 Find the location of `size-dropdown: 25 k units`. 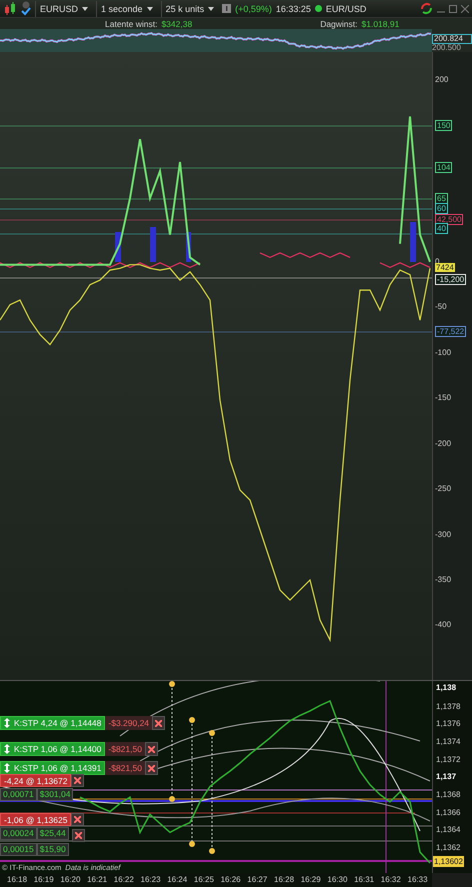

size-dropdown: 25 k units is located at coordinates (189, 8).